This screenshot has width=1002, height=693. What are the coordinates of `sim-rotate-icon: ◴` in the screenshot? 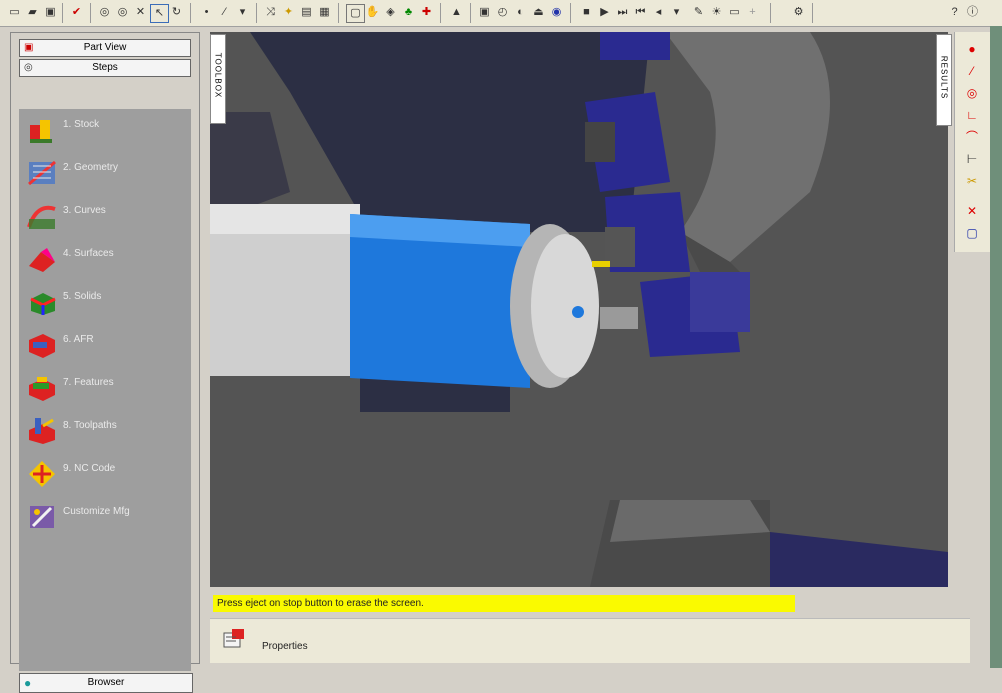 It's located at (502, 12).